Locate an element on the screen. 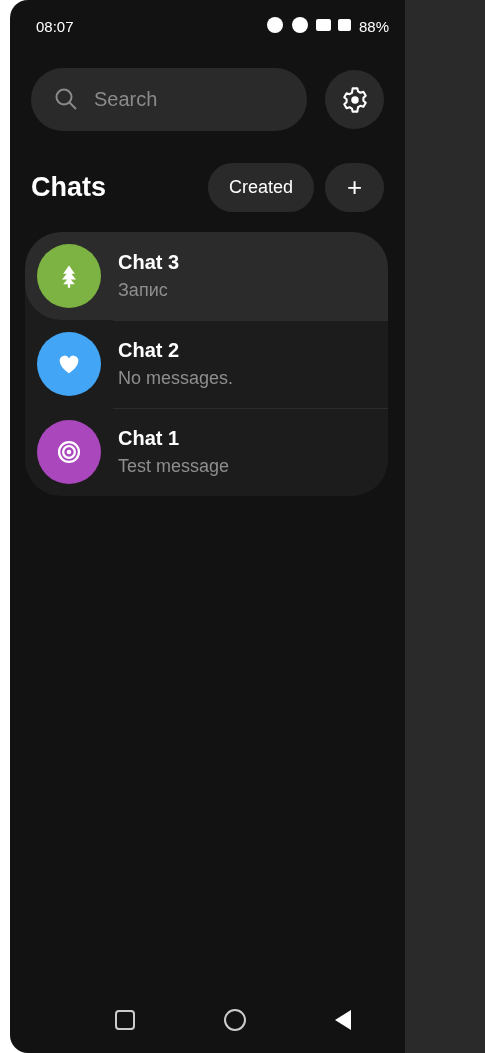  chat-name: Chat 1 is located at coordinates (149, 438).